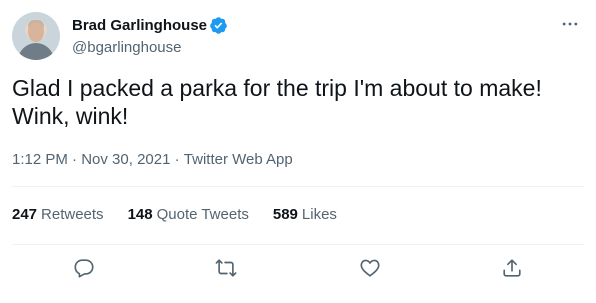 The height and width of the screenshot is (303, 596). What do you see at coordinates (140, 214) in the screenshot?
I see `quote-tweets-count: 148` at bounding box center [140, 214].